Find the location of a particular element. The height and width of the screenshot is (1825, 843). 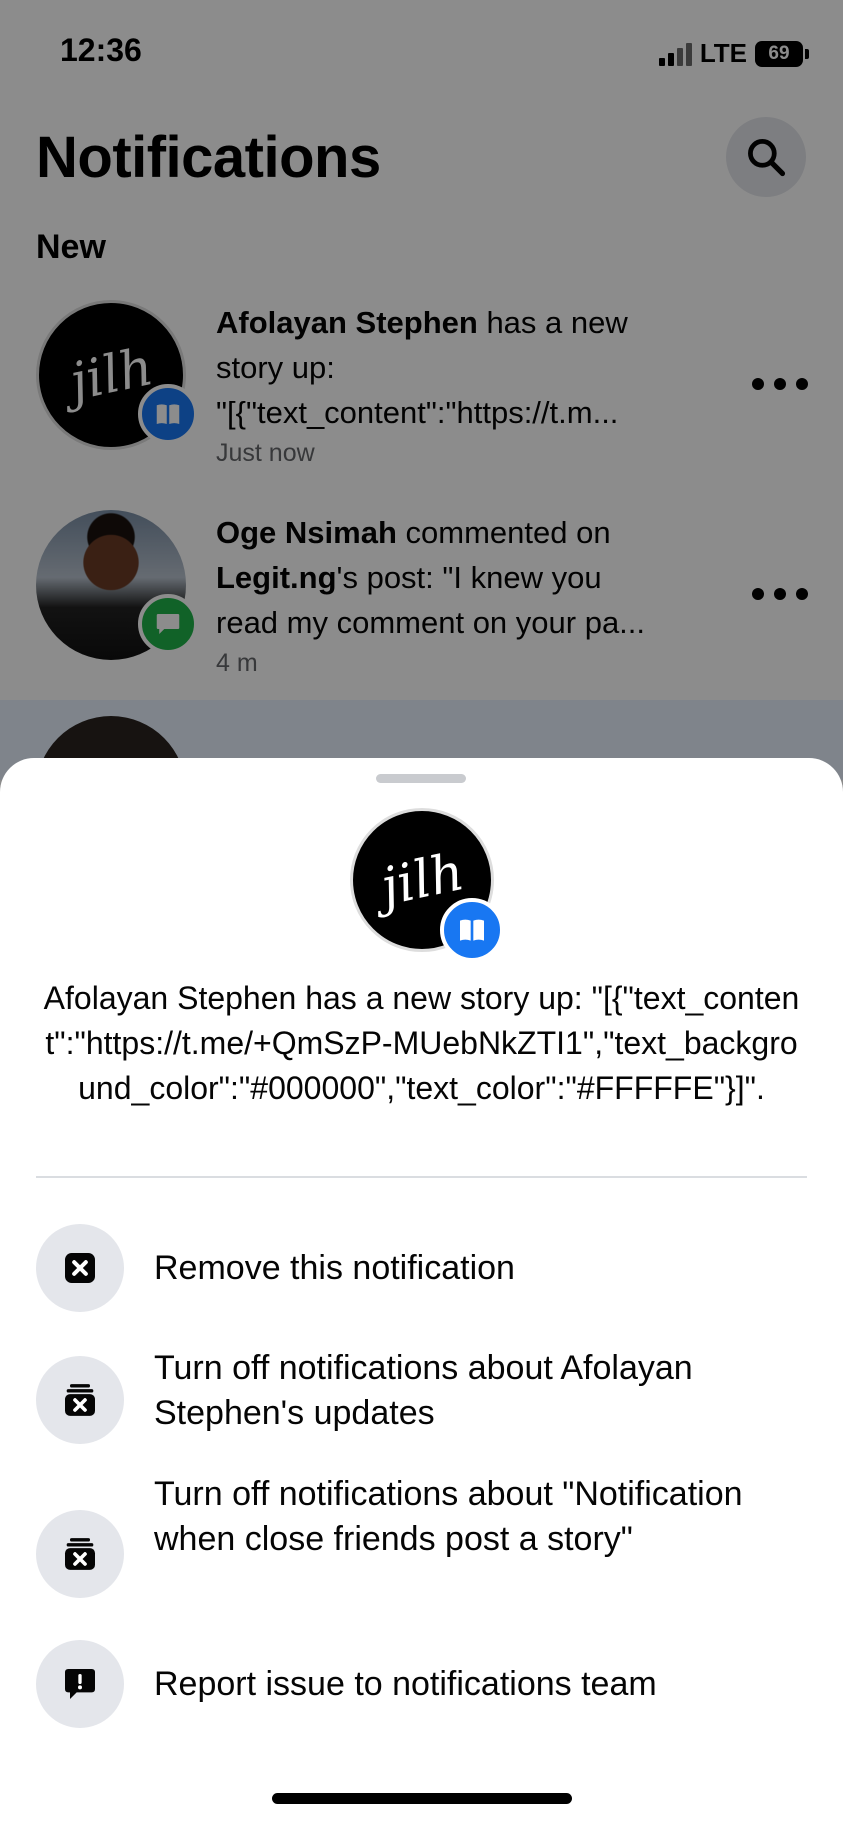

close-square-icon is located at coordinates (80, 1268).